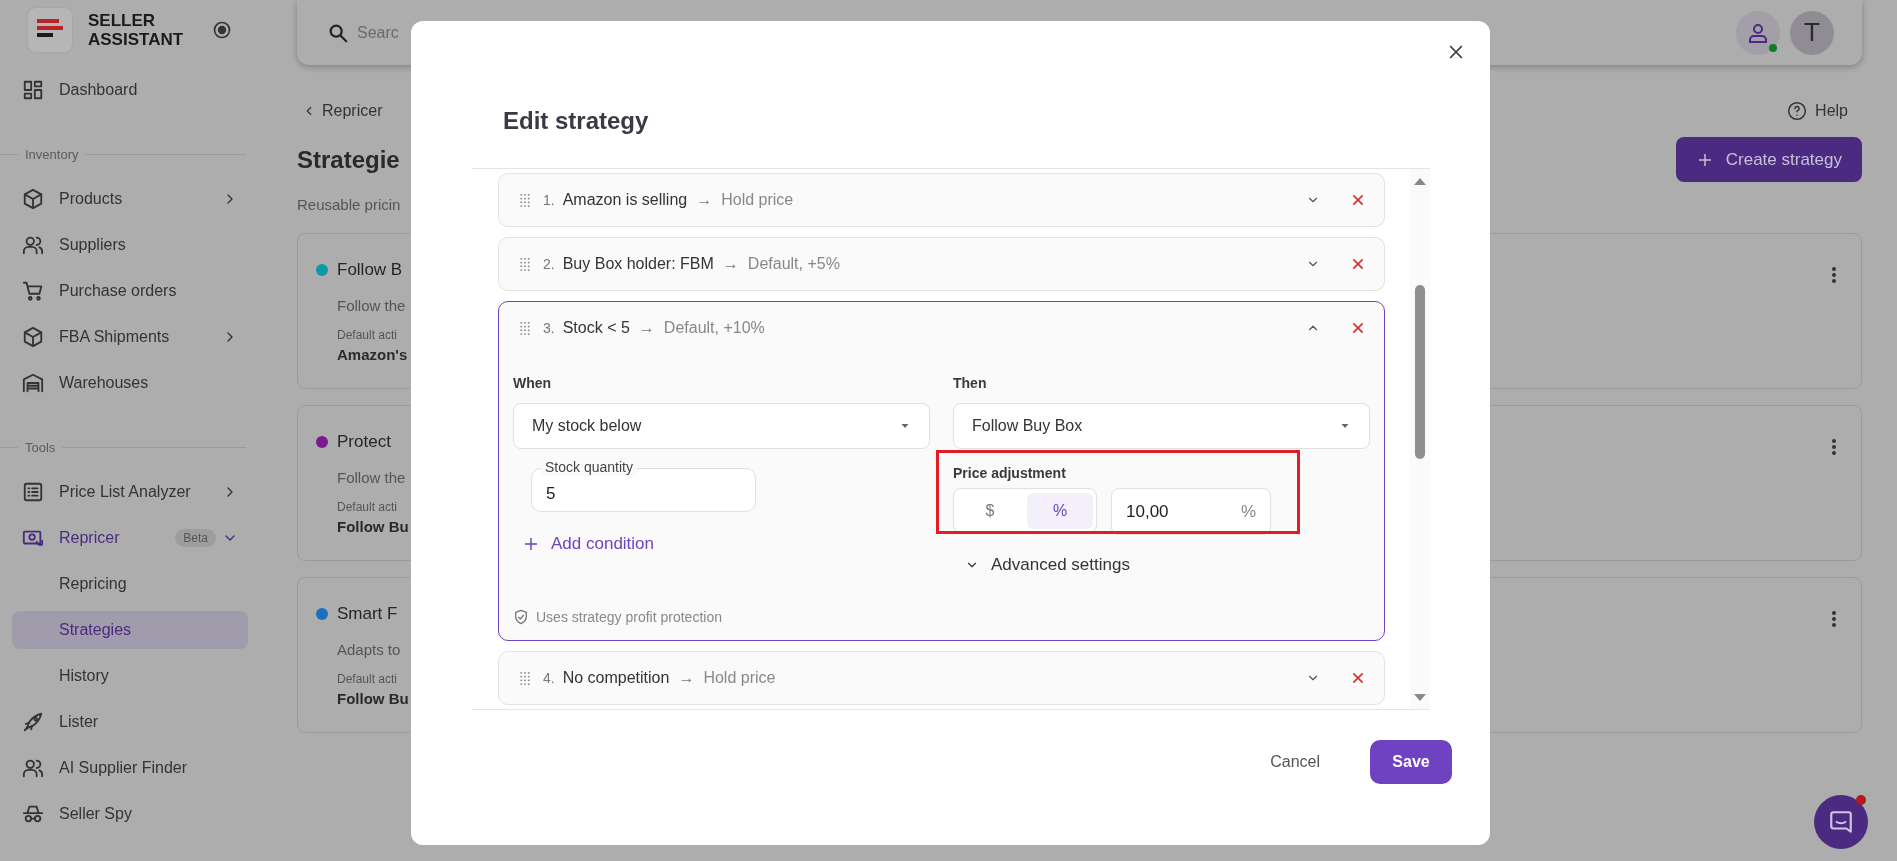  I want to click on spy-icon, so click(33, 814).